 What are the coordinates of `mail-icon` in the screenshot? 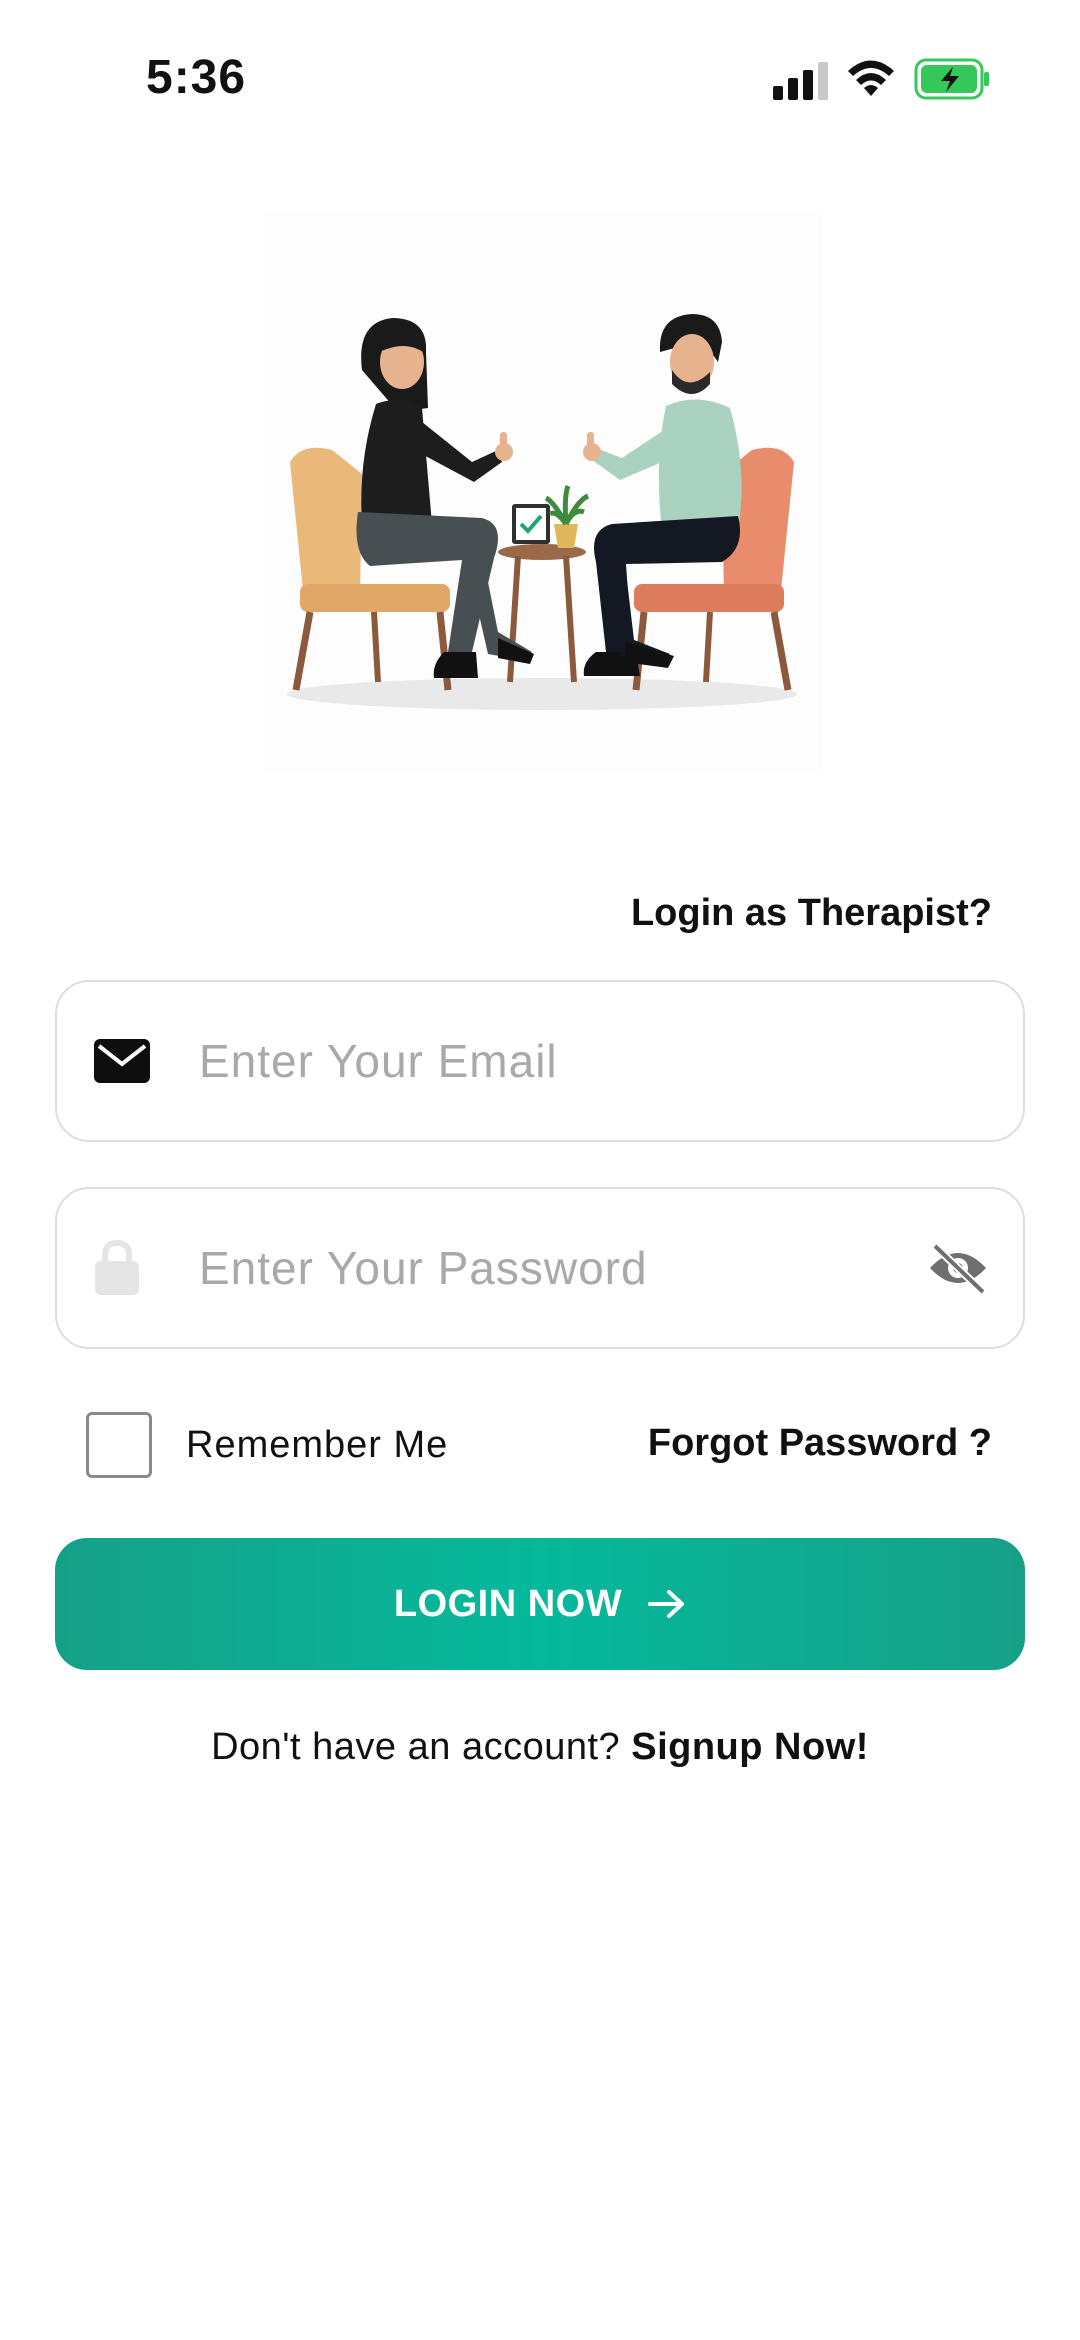 It's located at (122, 1061).